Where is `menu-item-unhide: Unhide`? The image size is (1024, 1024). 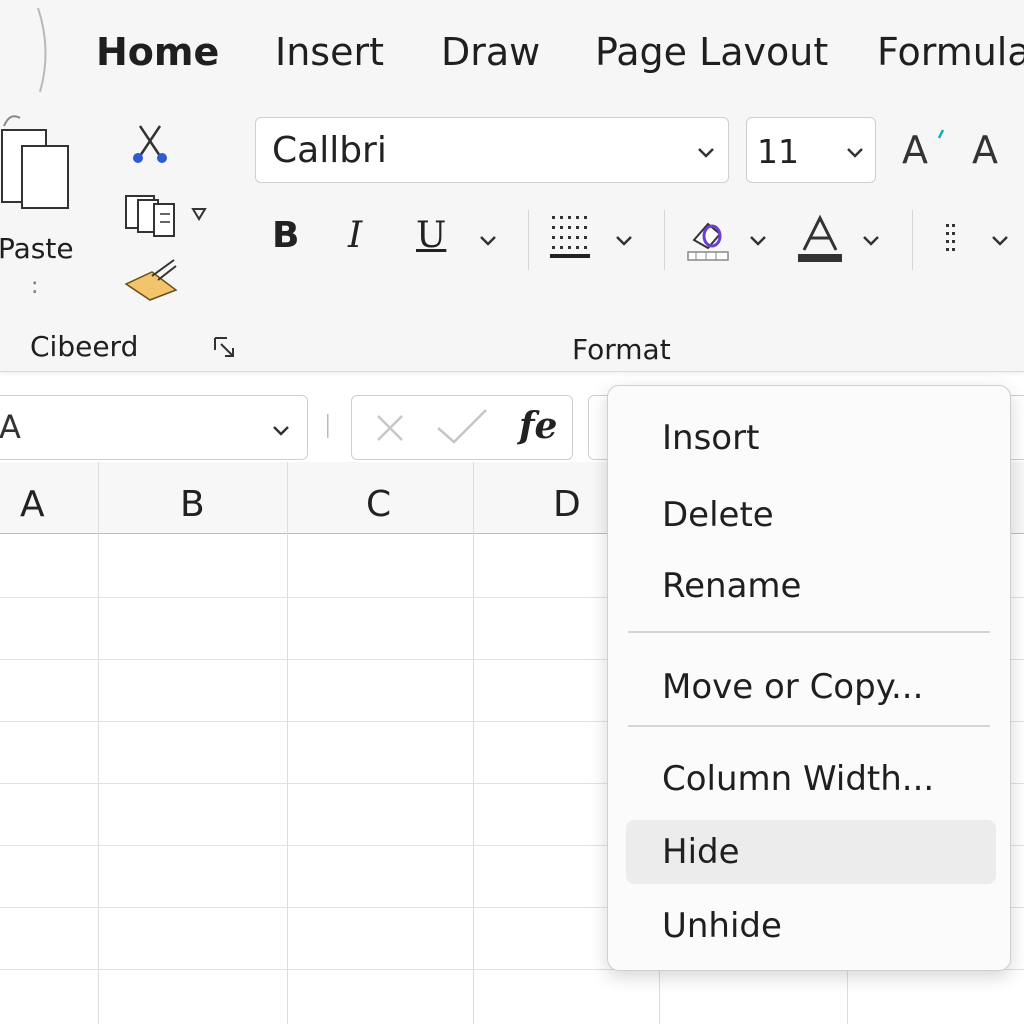
menu-item-unhide: Unhide is located at coordinates (811, 926).